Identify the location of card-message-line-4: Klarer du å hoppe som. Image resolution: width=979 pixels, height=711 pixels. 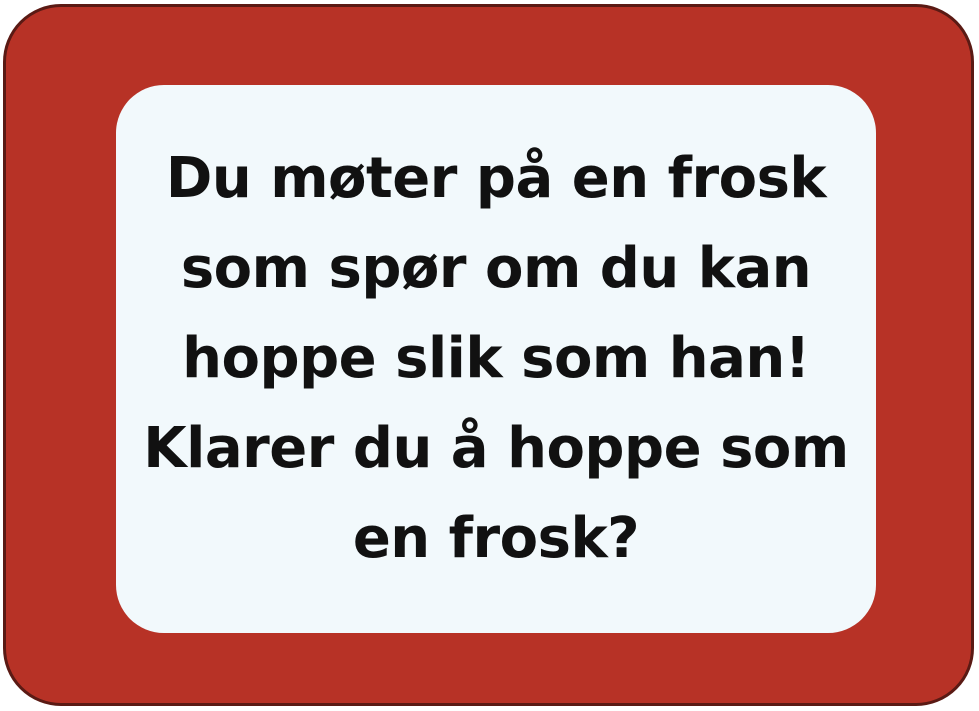
(496, 448).